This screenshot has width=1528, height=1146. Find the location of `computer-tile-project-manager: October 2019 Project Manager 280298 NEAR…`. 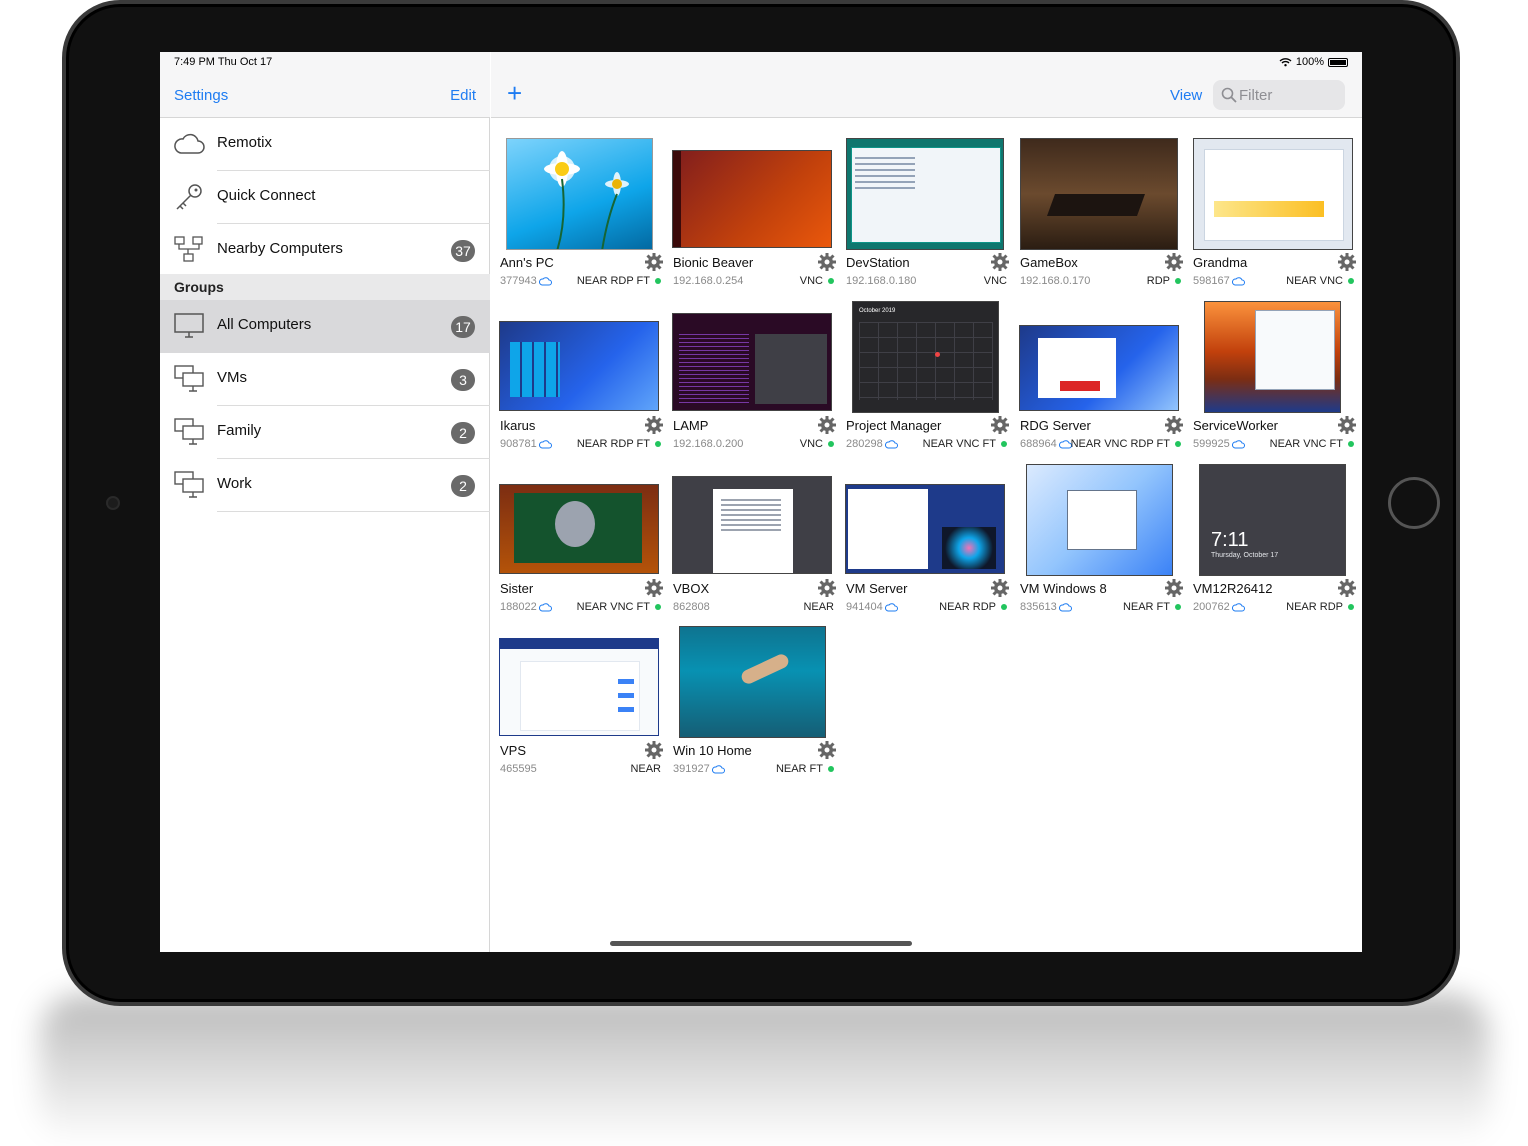

computer-tile-project-manager: October 2019 Project Manager 280298 NEAR… is located at coordinates (928, 381).